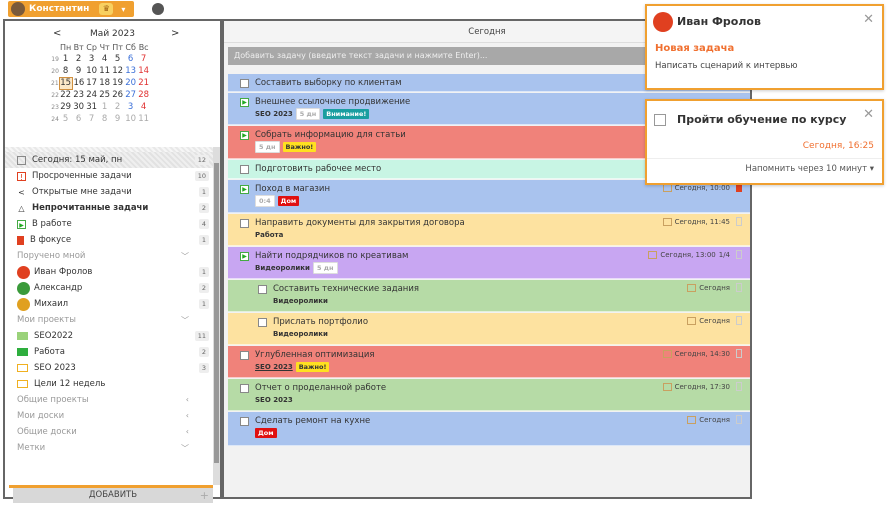  What do you see at coordinates (109, 336) in the screenshot?
I see `sidebar-item-project: SEO2022 11` at bounding box center [109, 336].